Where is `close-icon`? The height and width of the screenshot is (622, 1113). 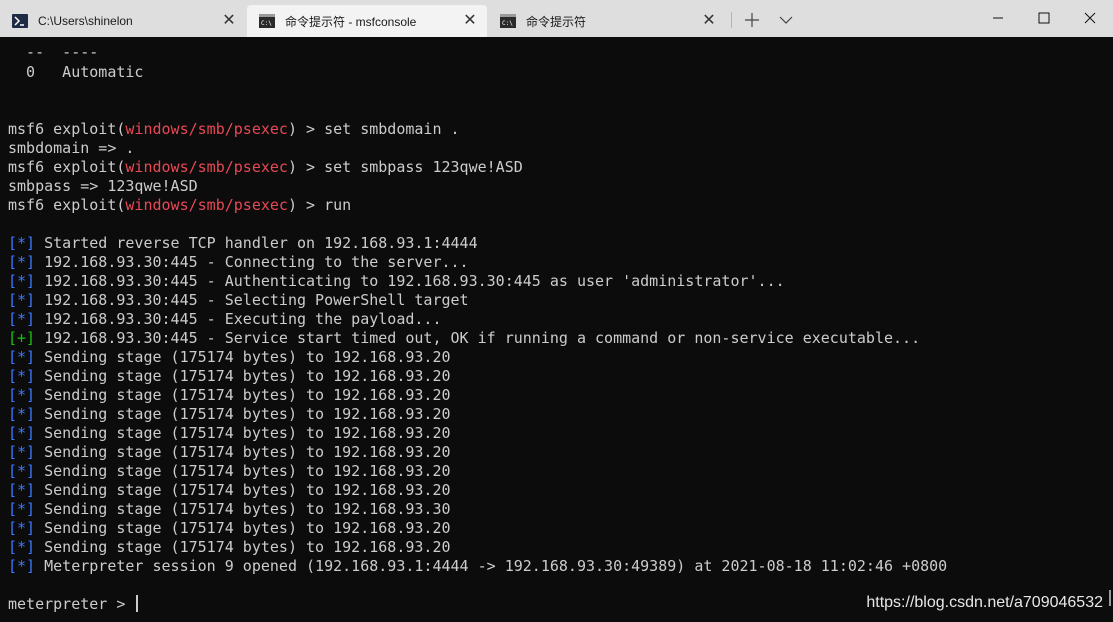 close-icon is located at coordinates (1090, 18).